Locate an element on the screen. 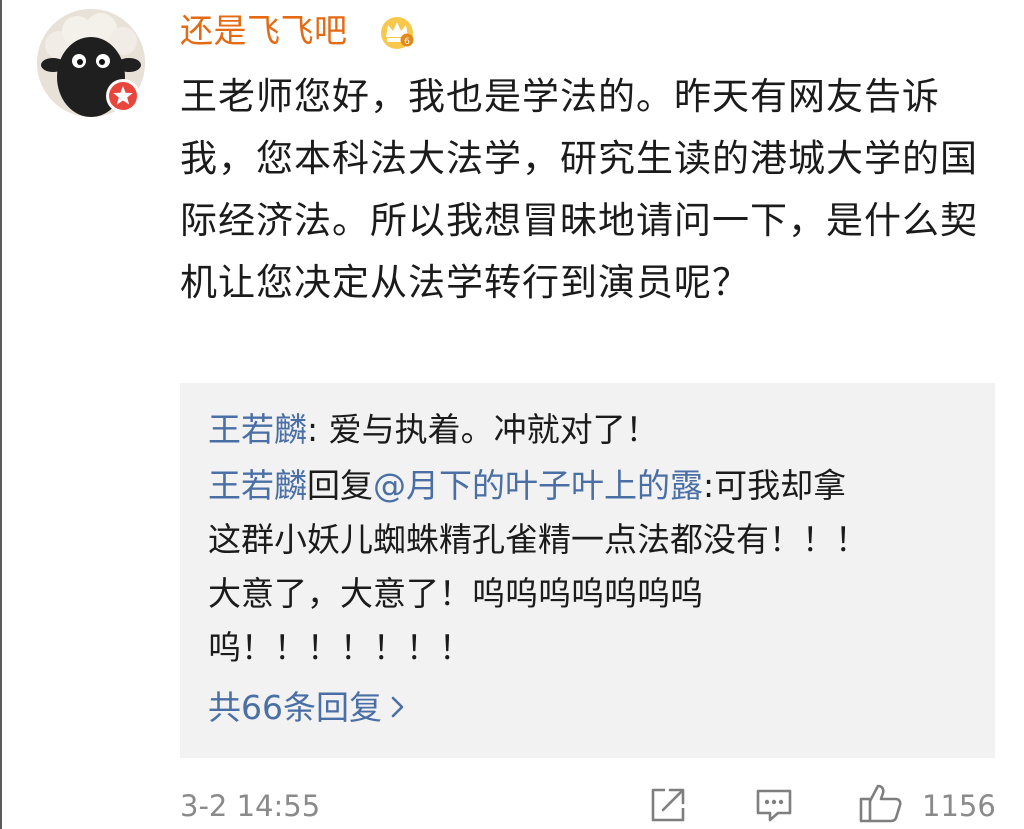  post-timestamp: 3-2 14:55 is located at coordinates (250, 806).